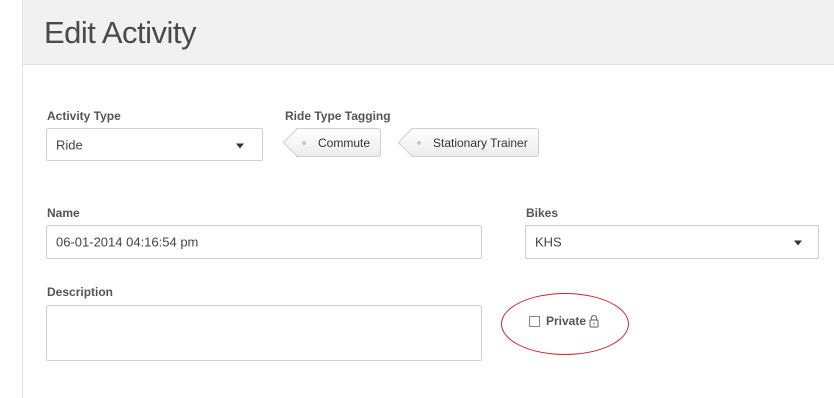 Image resolution: width=834 pixels, height=398 pixels. Describe the element at coordinates (594, 321) in the screenshot. I see `lock-icon` at that location.